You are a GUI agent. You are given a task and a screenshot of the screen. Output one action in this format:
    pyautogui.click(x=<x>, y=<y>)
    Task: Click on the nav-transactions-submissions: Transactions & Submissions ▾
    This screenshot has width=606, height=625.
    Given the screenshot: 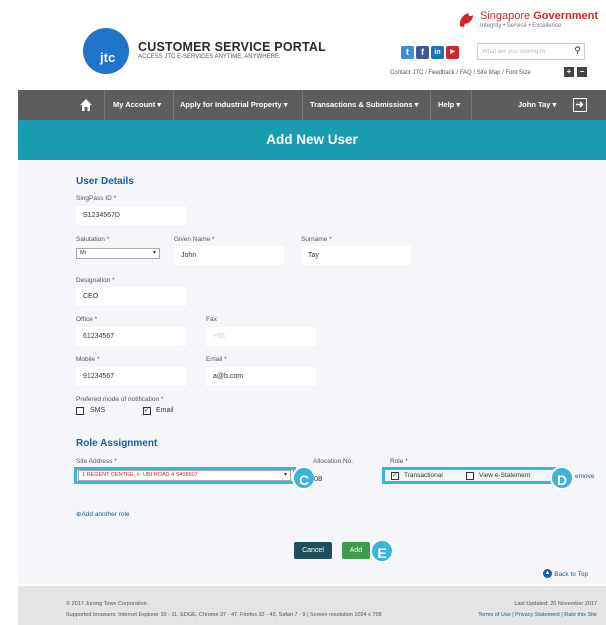 What is the action you would take?
    pyautogui.click(x=364, y=104)
    